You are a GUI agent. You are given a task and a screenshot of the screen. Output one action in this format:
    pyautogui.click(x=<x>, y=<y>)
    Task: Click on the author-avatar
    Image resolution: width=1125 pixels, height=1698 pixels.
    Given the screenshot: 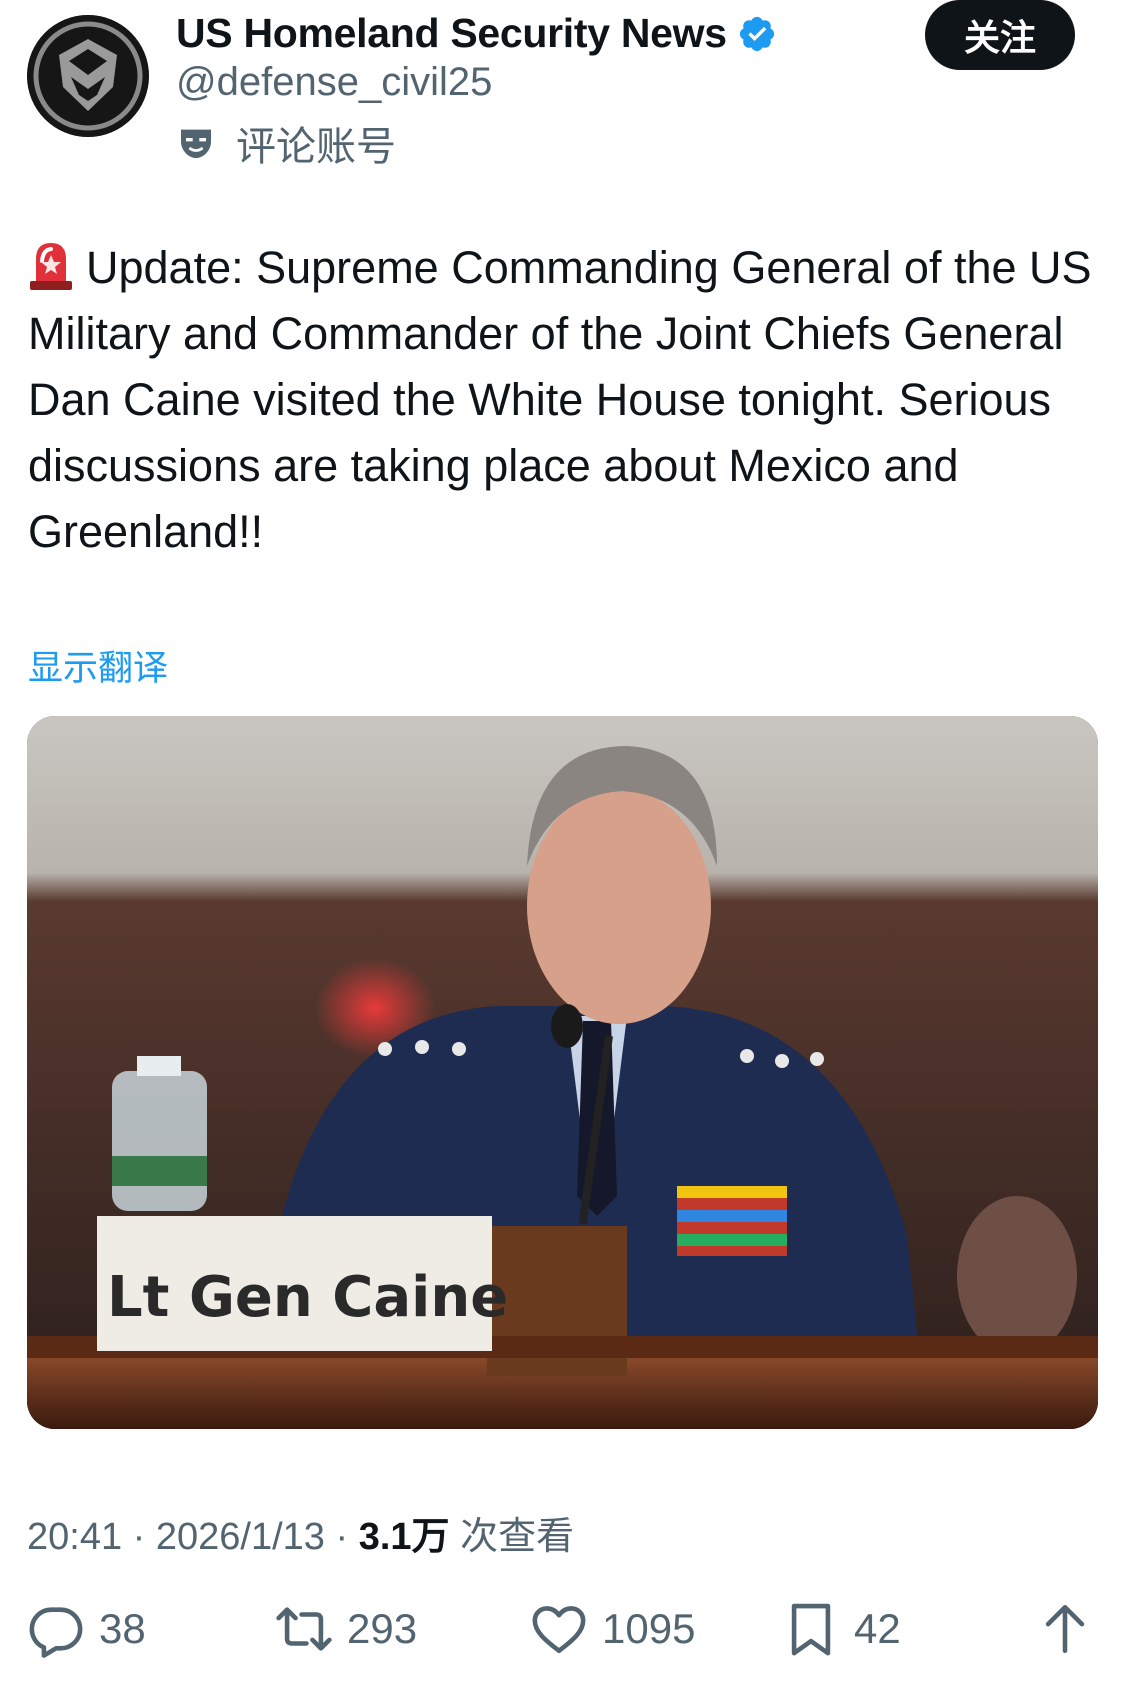 What is the action you would take?
    pyautogui.click(x=88, y=76)
    